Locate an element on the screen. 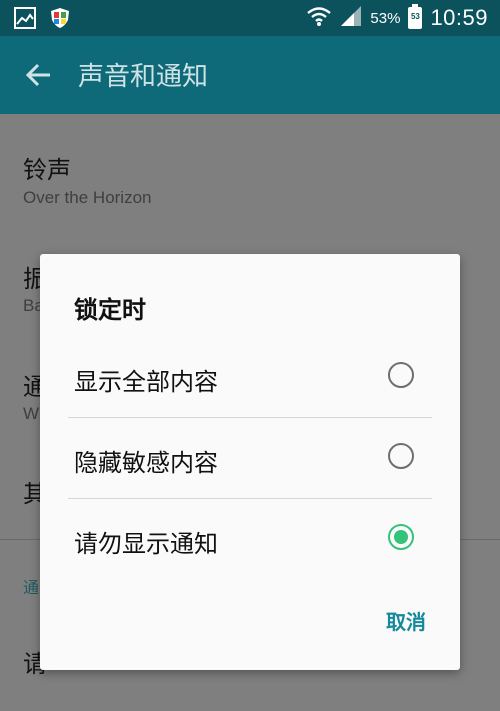  battery-icon: 53 is located at coordinates (415, 16).